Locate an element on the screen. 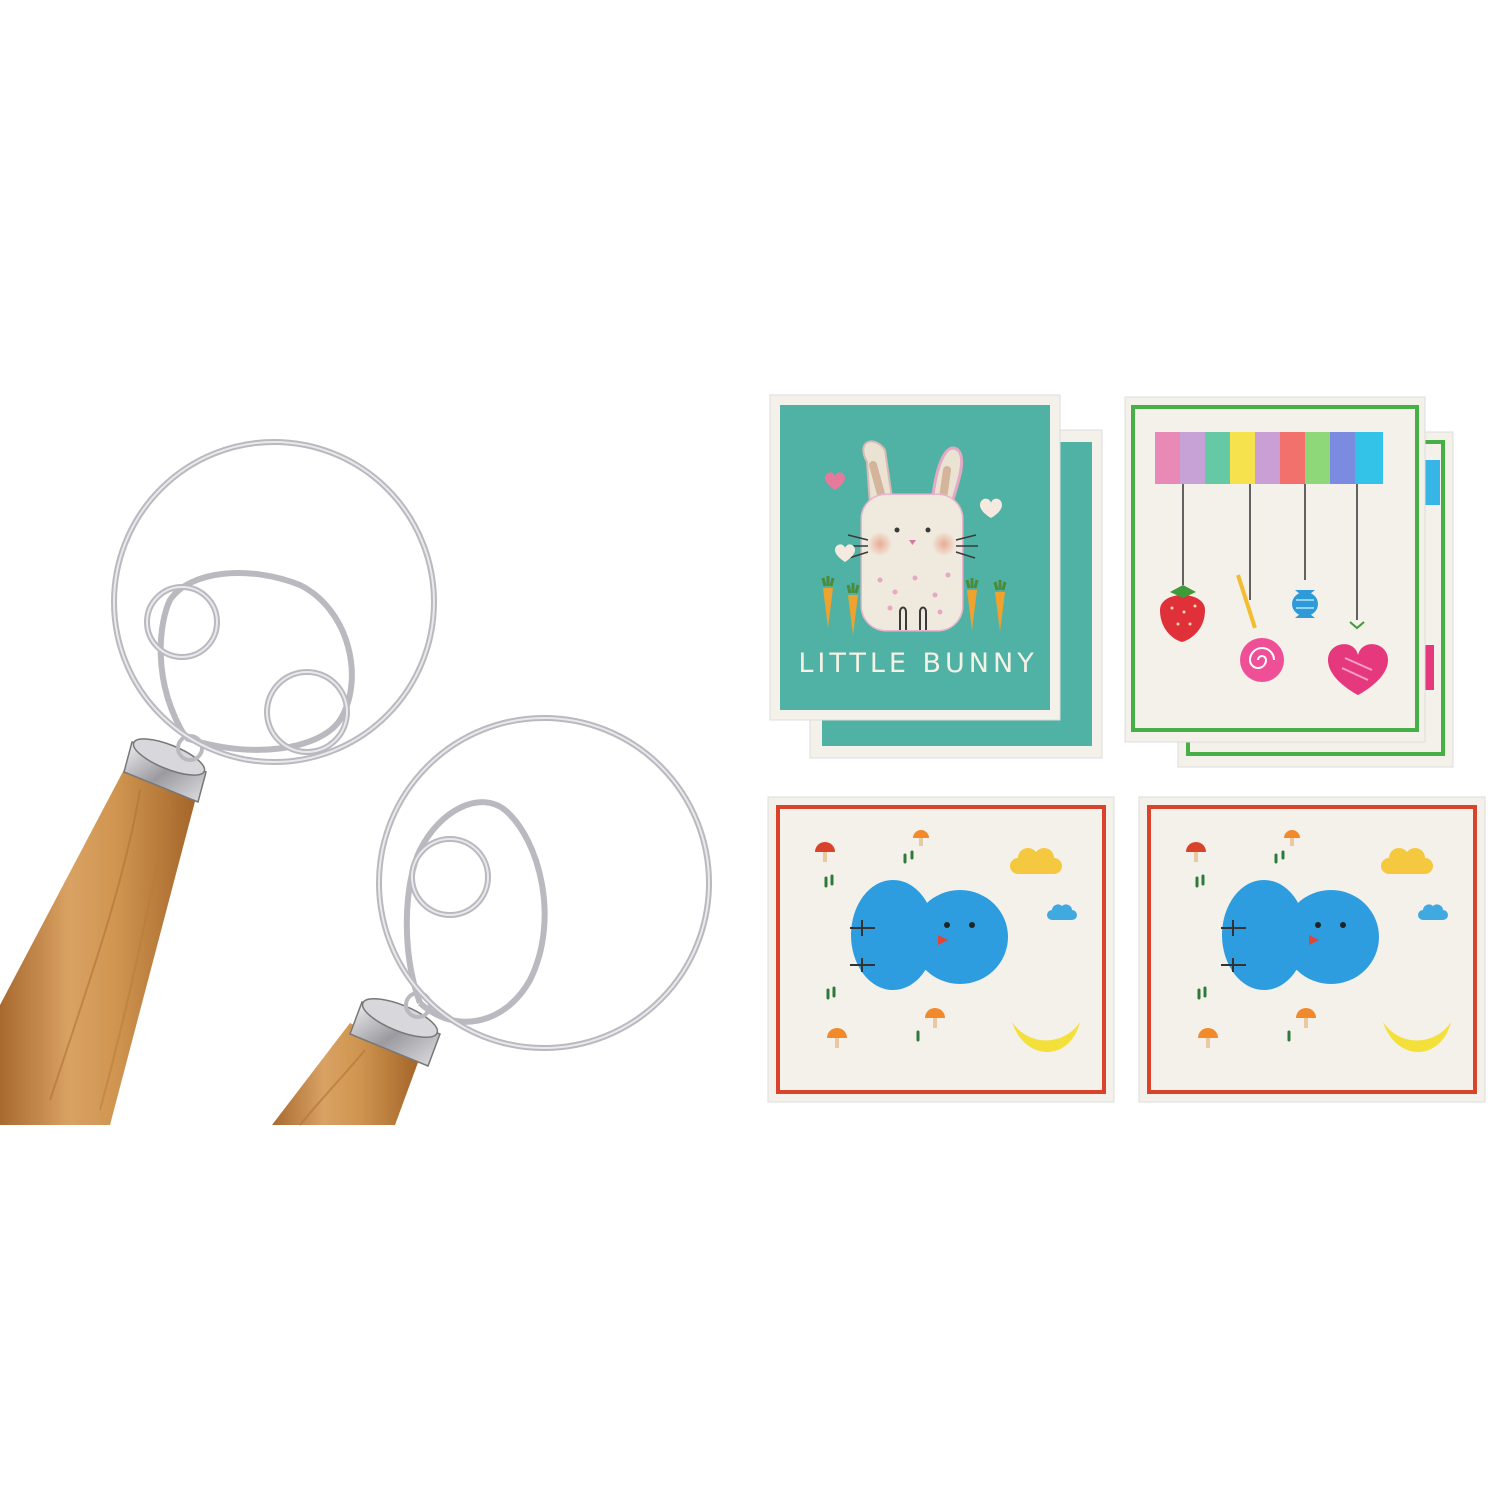  dishcloth-bunny-pack: LITTLE BUNNY is located at coordinates (936, 576).